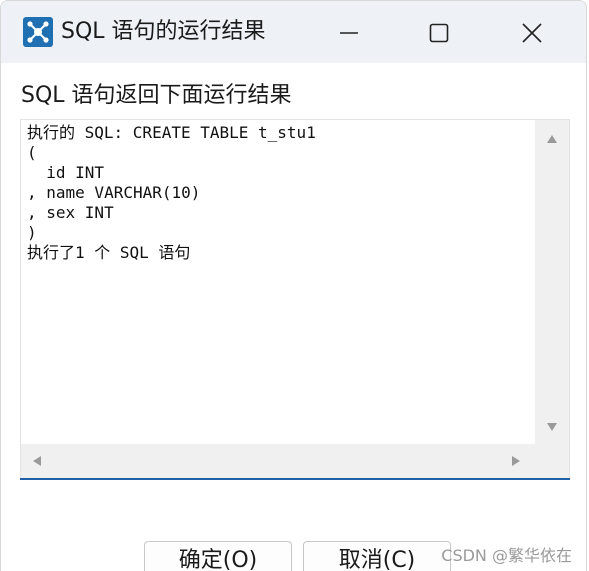 The image size is (589, 571). Describe the element at coordinates (156, 95) in the screenshot. I see `result-heading: SQL 语句返回下面运行结果` at that location.